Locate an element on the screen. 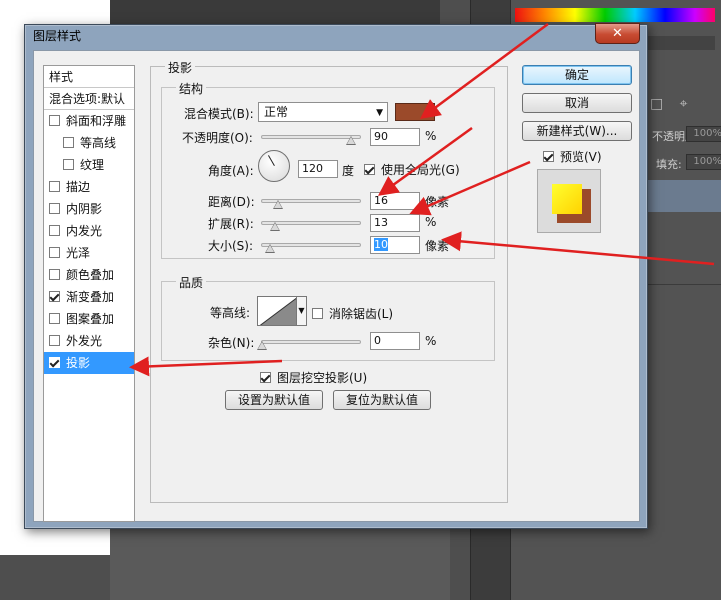 The width and height of the screenshot is (721, 600). selected-layer-row is located at coordinates (680, 196).